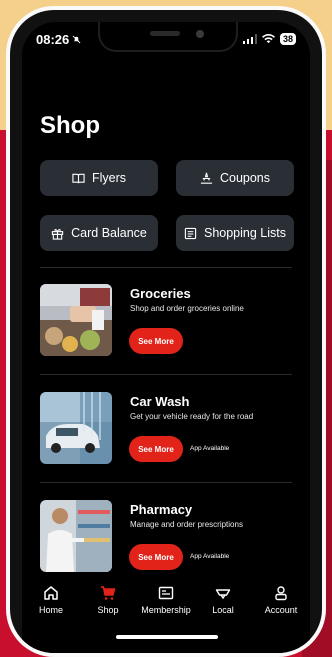 The width and height of the screenshot is (332, 657). Describe the element at coordinates (223, 610) in the screenshot. I see `tab-label: Local` at that location.